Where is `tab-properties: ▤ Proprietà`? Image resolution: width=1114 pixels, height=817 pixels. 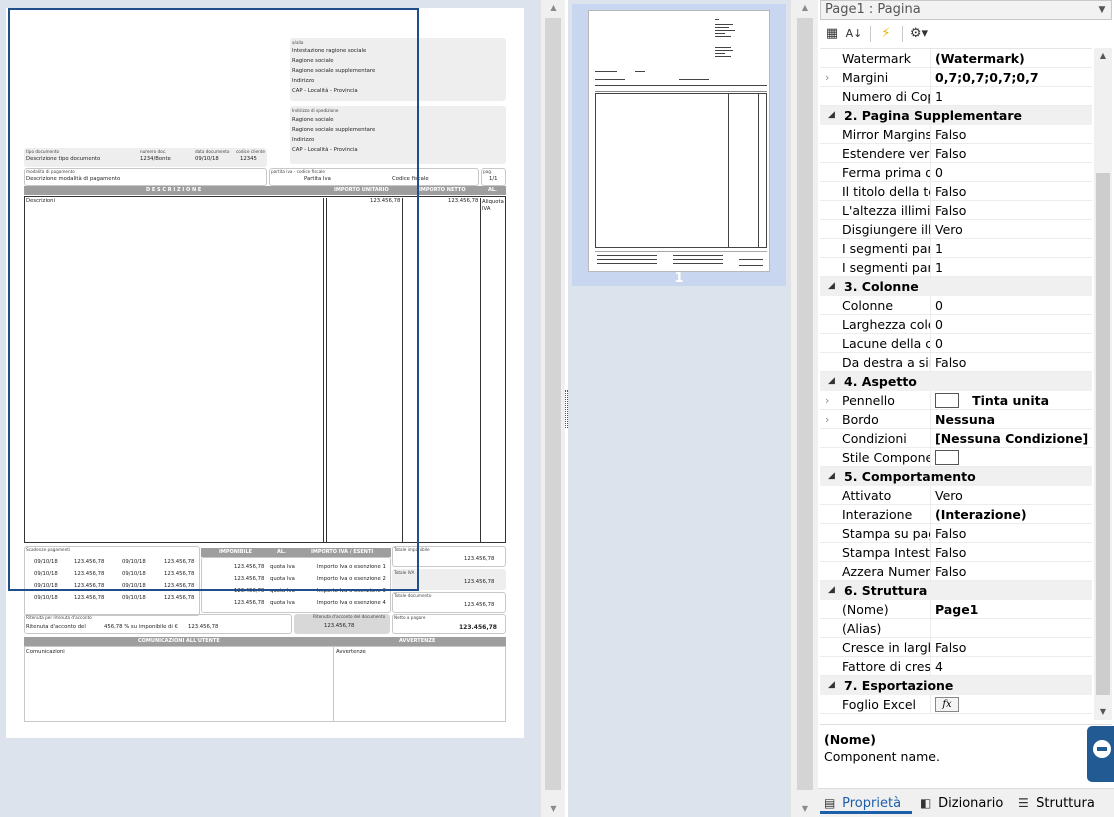
tab-properties: ▤ Proprietà is located at coordinates (866, 803).